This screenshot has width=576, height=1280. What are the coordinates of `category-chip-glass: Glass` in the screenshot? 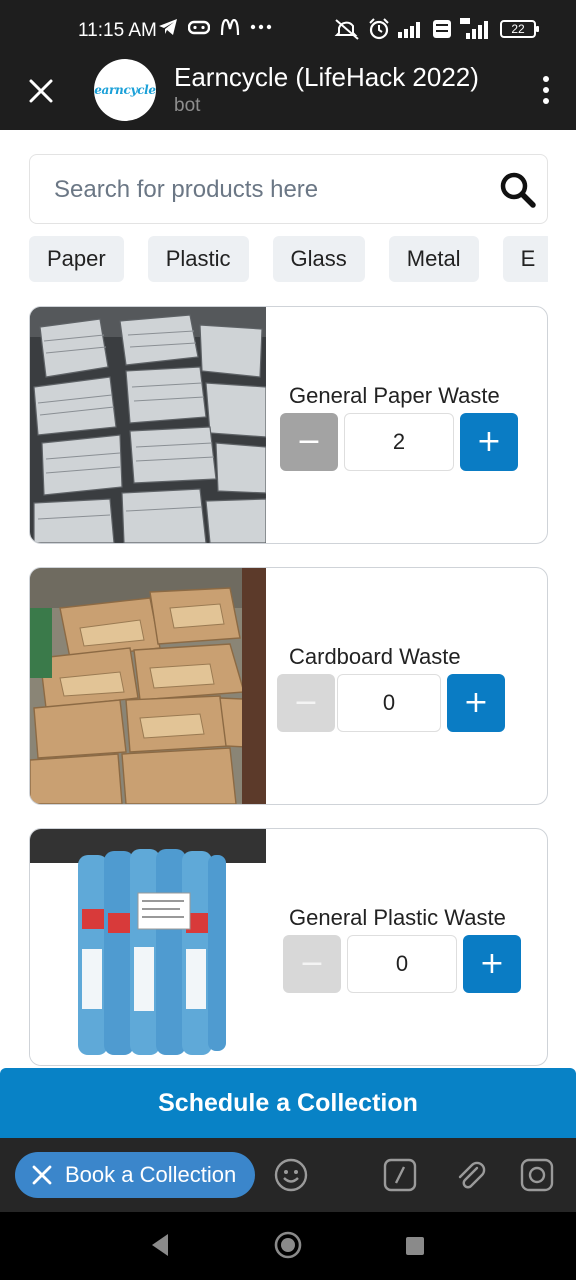 It's located at (318, 259).